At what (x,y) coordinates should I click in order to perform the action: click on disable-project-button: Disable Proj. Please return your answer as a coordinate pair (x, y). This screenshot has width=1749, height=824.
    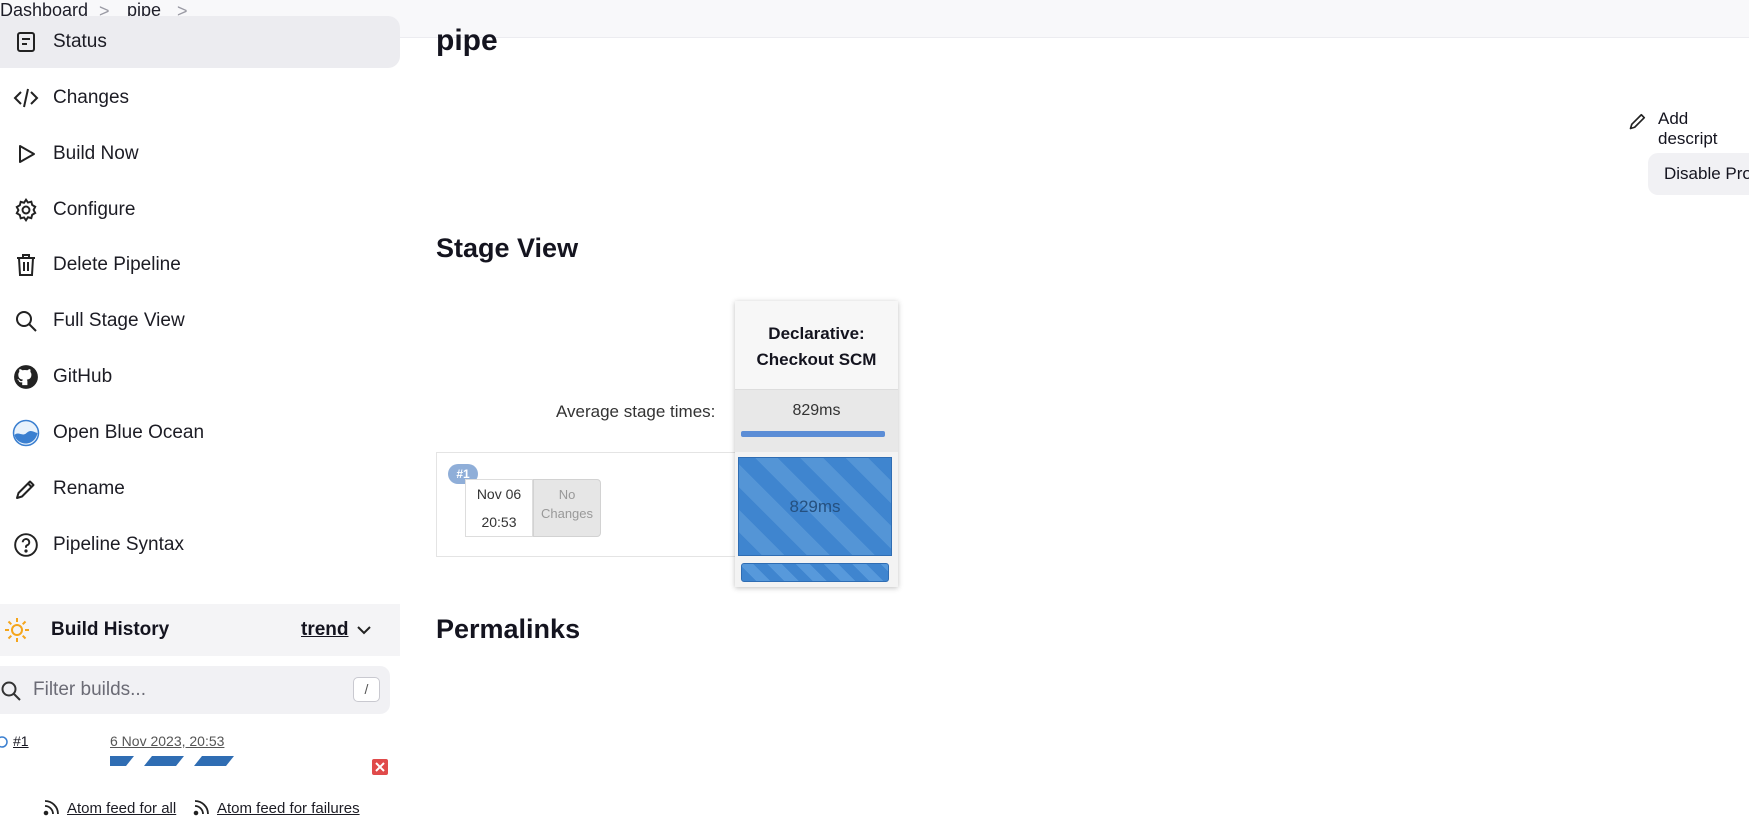
    Looking at the image, I should click on (1698, 174).